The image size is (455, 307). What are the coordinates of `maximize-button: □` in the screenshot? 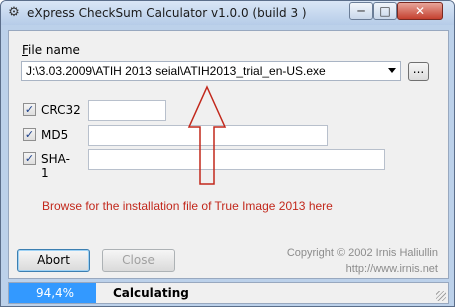 It's located at (385, 11).